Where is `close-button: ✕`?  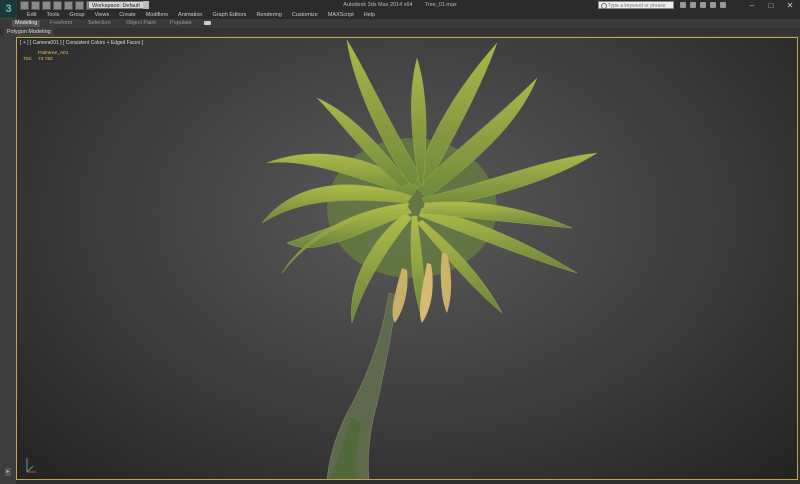
close-button: ✕ is located at coordinates (790, 5).